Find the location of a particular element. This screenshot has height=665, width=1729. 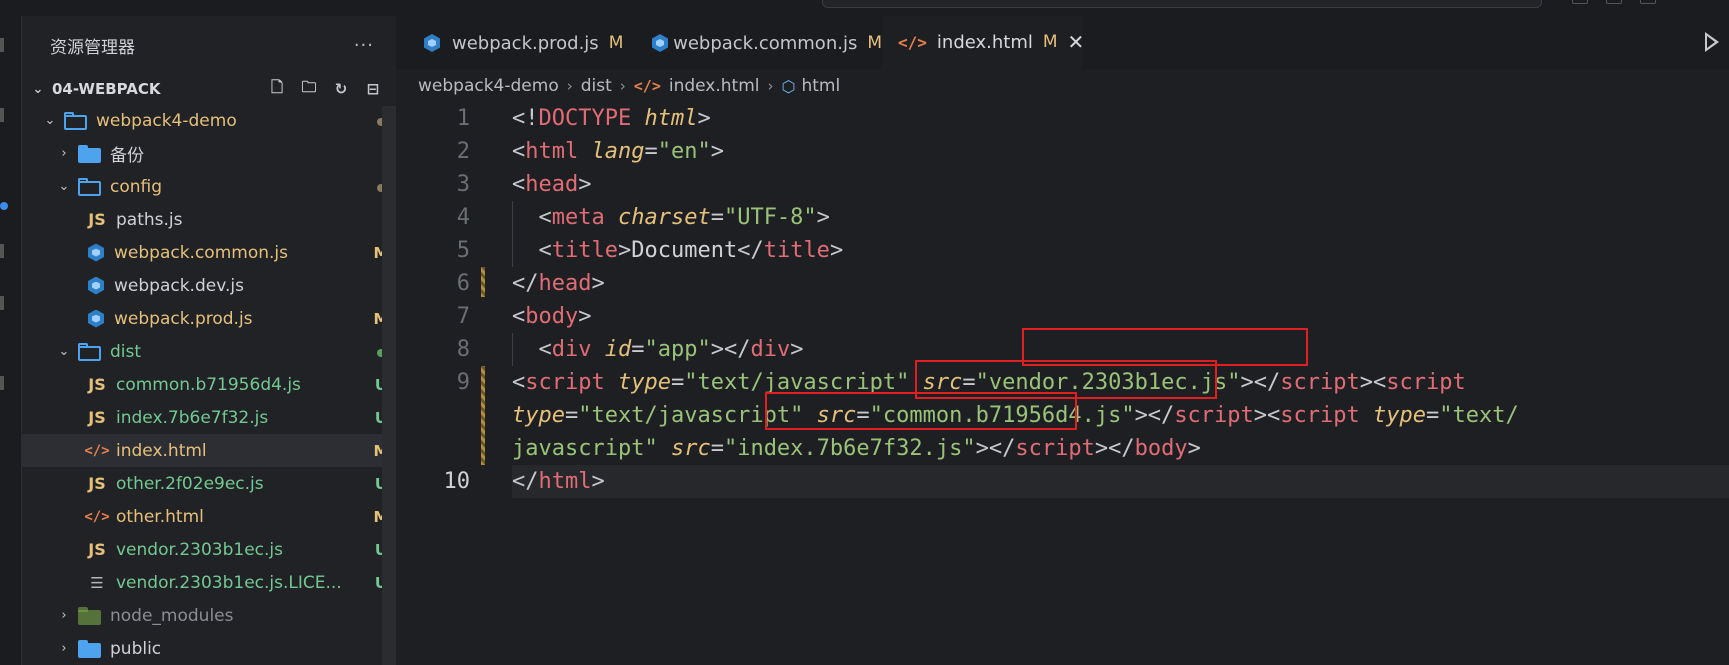

tree-item: JS paths.js is located at coordinates (209, 219).